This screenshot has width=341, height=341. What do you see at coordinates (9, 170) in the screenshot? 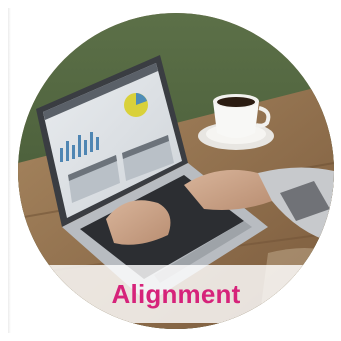
I see `card-edge-shadow` at bounding box center [9, 170].